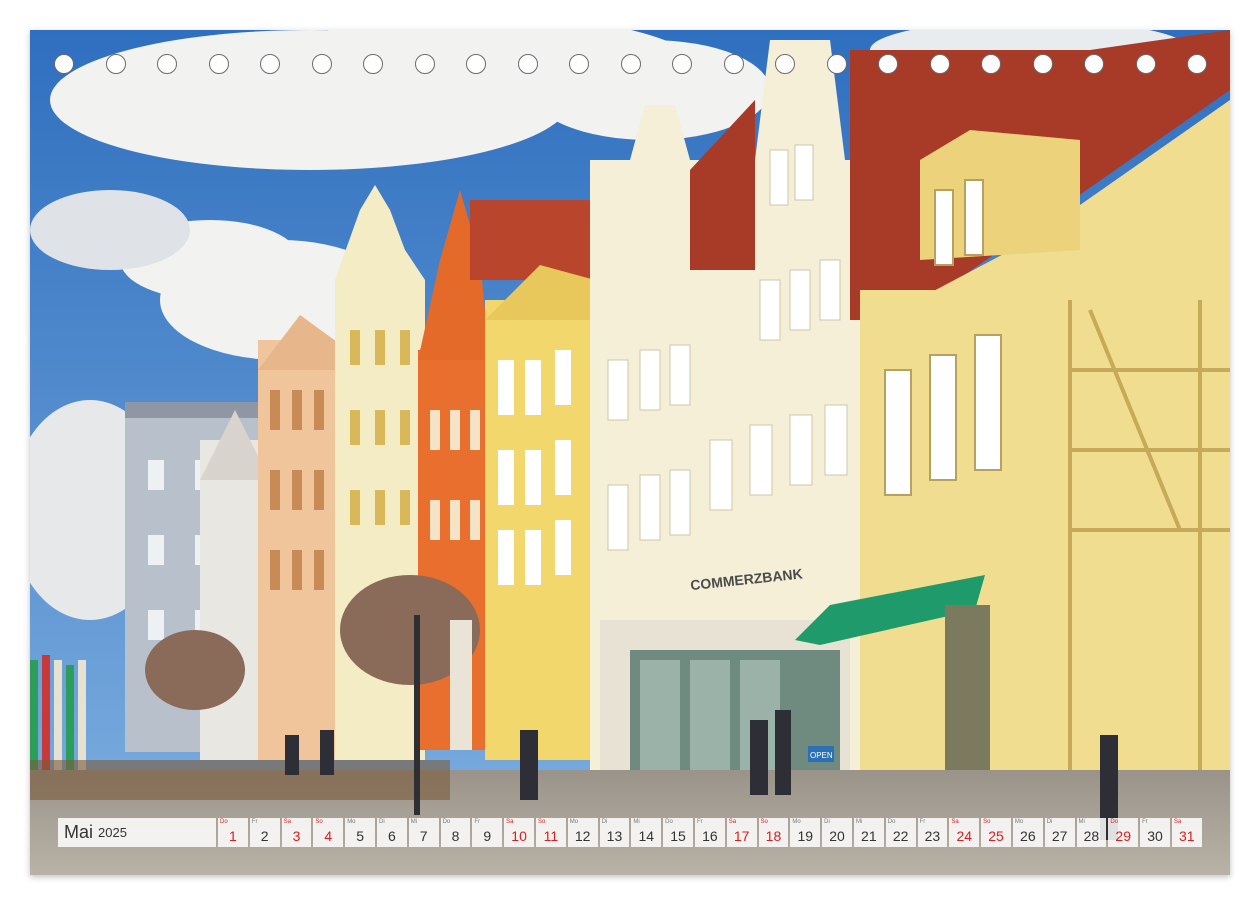 The height and width of the screenshot is (905, 1260). I want to click on day-cell: Fr 23, so click(932, 832).